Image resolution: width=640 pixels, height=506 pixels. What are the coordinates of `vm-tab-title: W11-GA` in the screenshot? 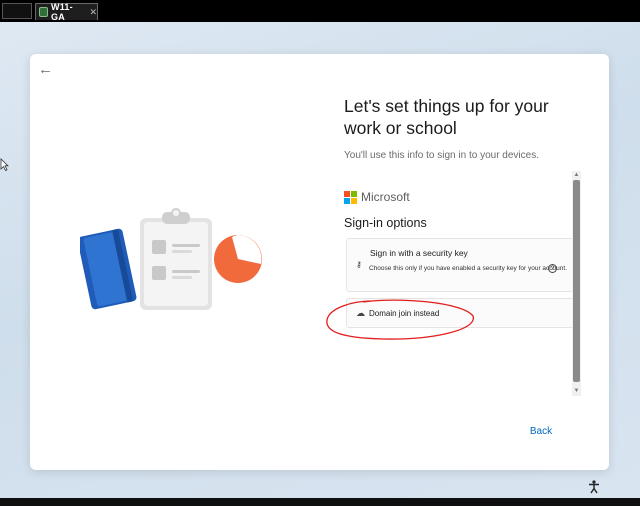 It's located at (62, 12).